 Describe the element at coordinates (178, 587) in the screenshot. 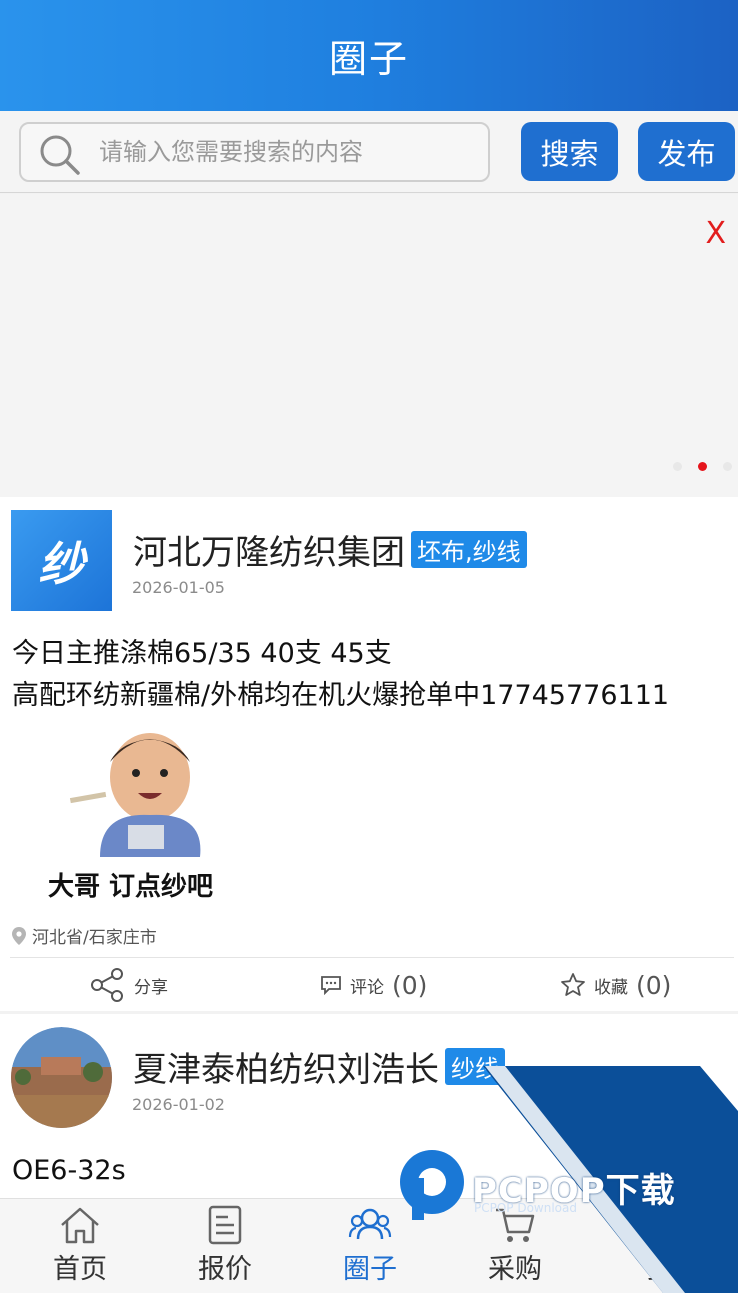

I see `post-date: 2026-01-05` at that location.